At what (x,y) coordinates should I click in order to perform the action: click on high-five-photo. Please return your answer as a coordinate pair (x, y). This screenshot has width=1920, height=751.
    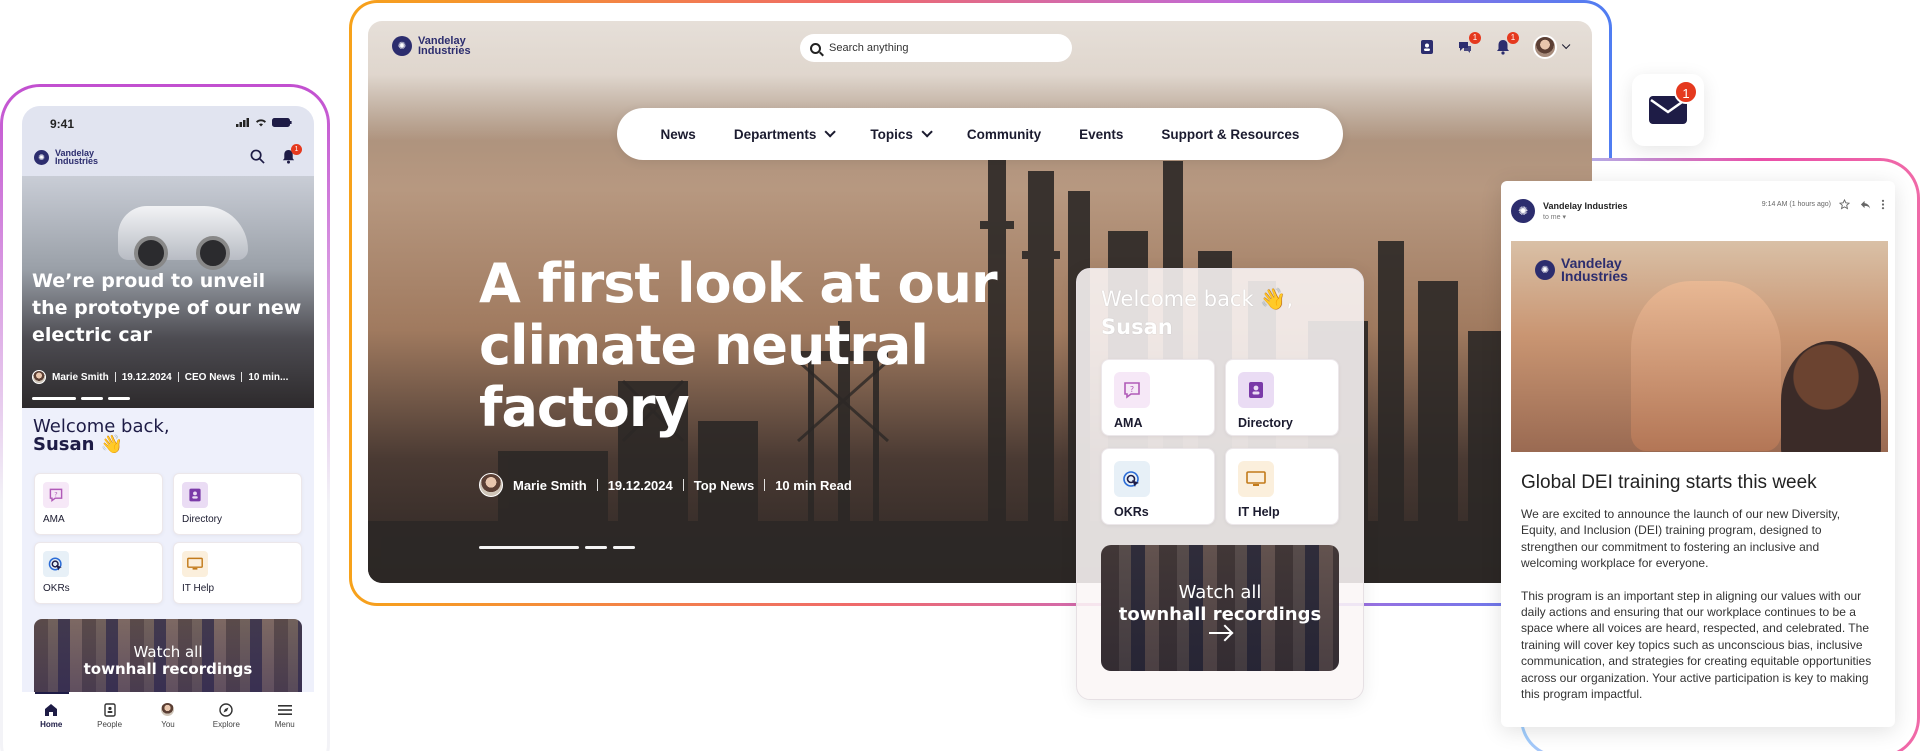
    Looking at the image, I should click on (1706, 366).